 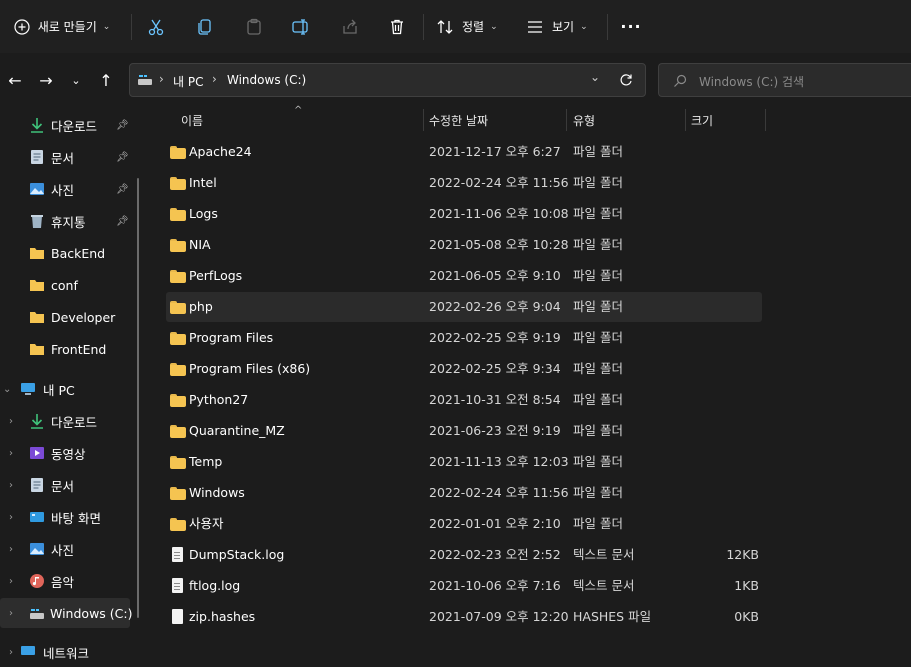 What do you see at coordinates (495, 585) in the screenshot?
I see `file-modified: 2021-10-06 오후 7:16` at bounding box center [495, 585].